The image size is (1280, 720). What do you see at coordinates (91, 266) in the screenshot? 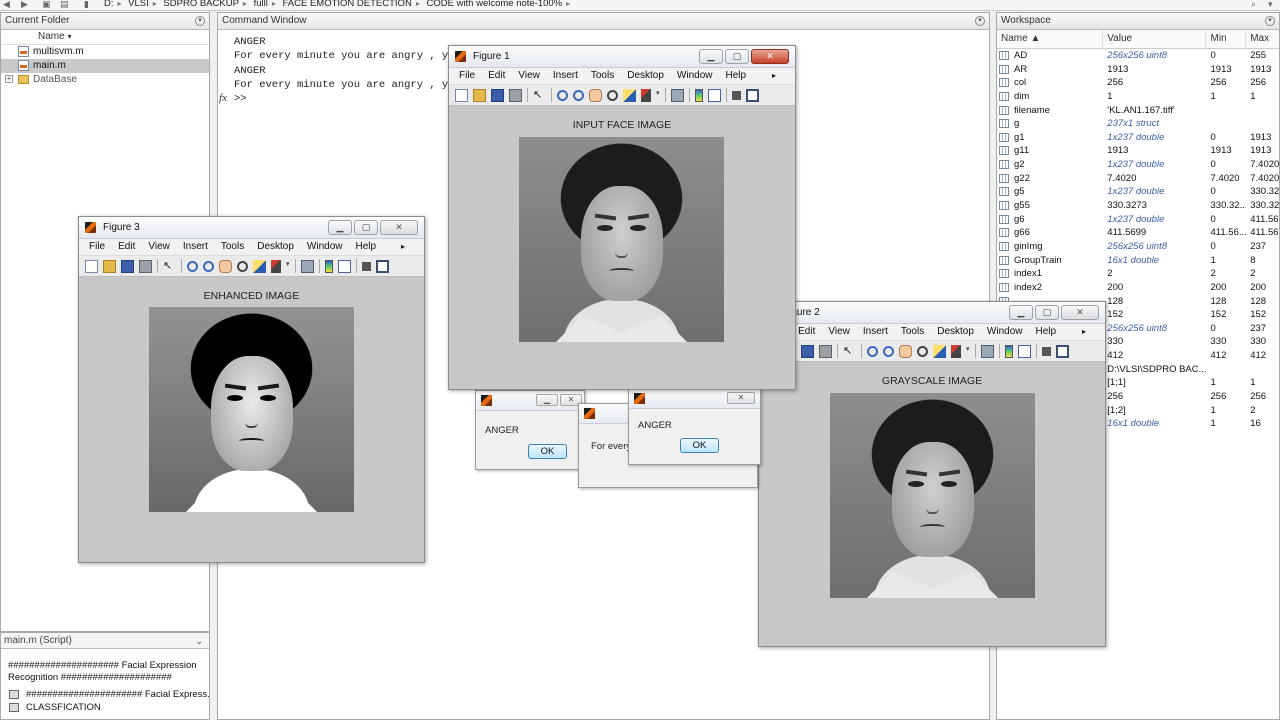
I see `new-figure-icon` at bounding box center [91, 266].